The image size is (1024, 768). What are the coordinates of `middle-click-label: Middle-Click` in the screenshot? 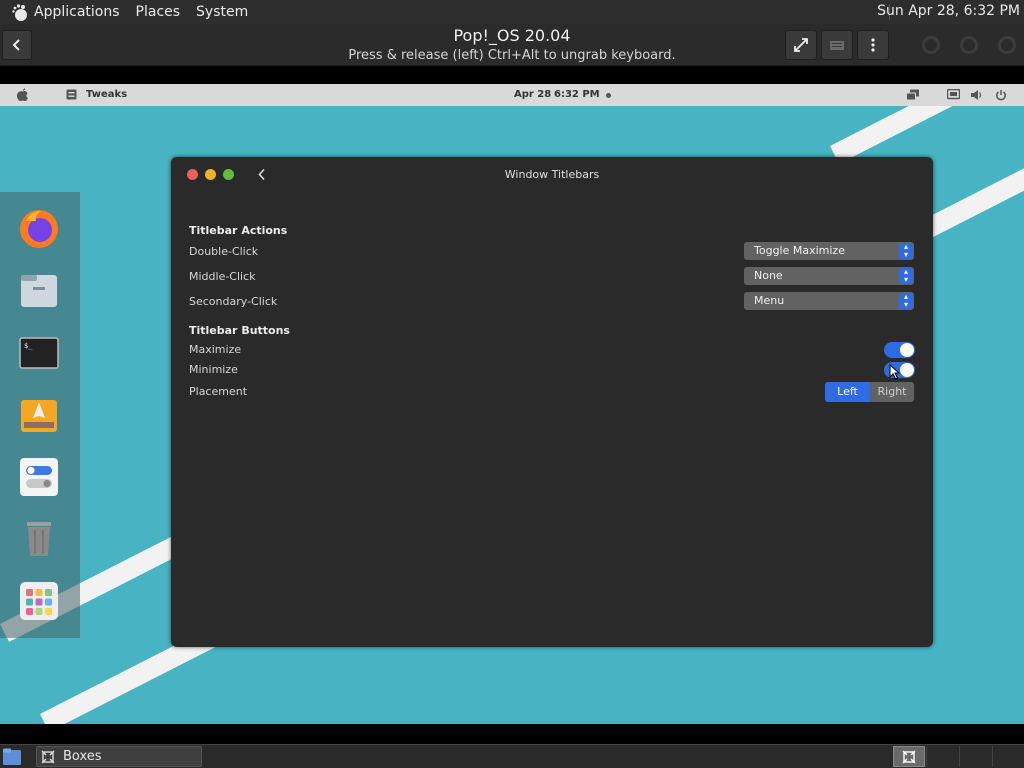 It's located at (222, 276).